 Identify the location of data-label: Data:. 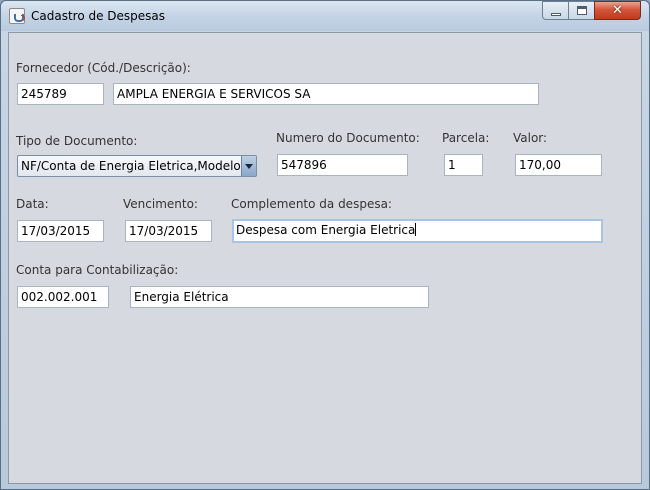
(32, 204).